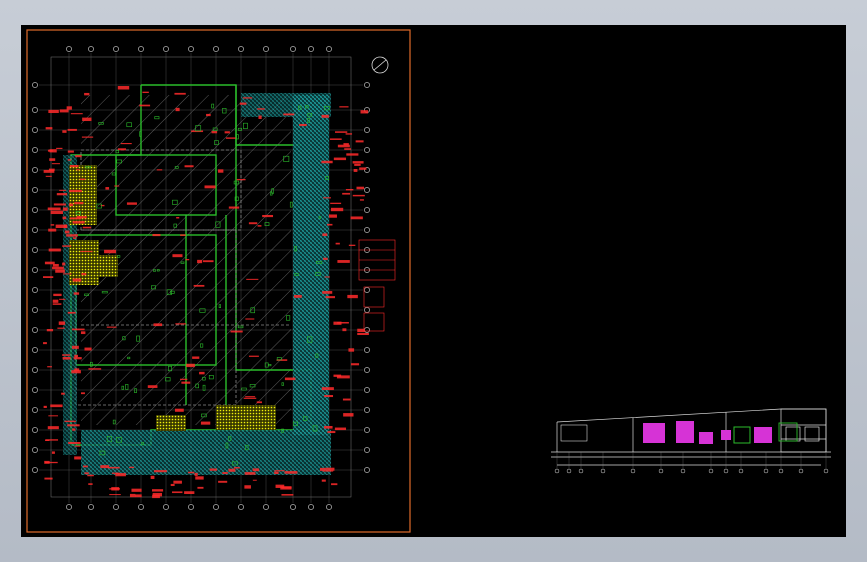 This screenshot has height=562, width=867. I want to click on section-elevation, so click(691, 441).